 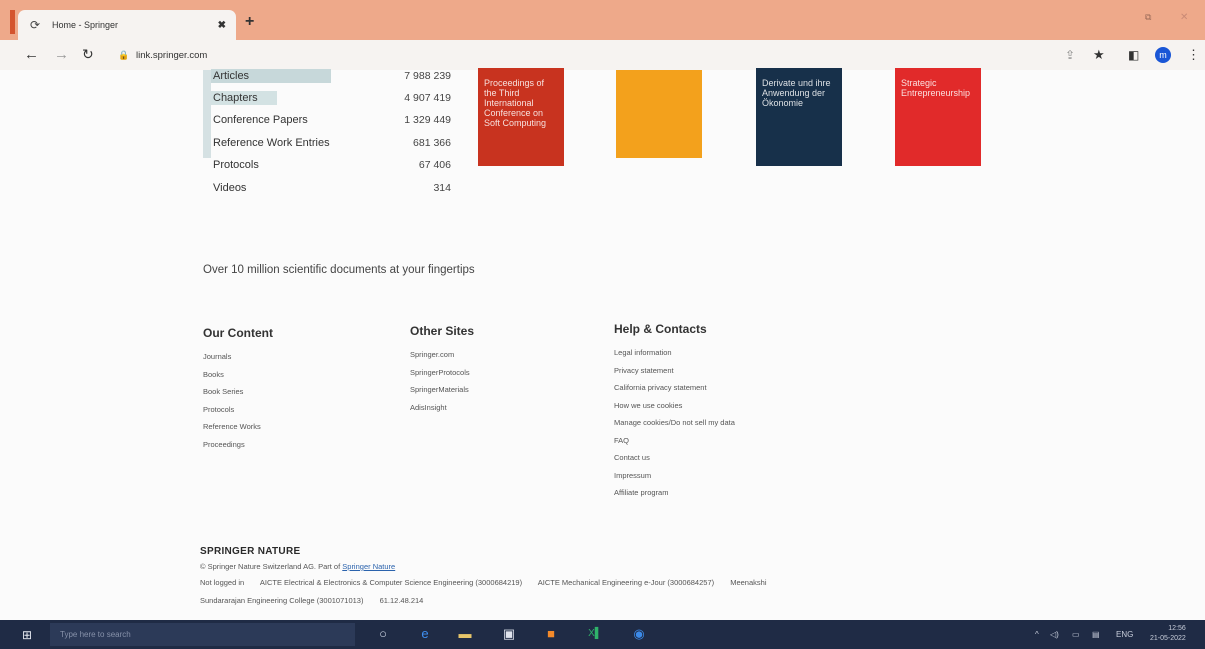 What do you see at coordinates (442, 408) in the screenshot?
I see `footer-link-adisinsight: AdisInsight` at bounding box center [442, 408].